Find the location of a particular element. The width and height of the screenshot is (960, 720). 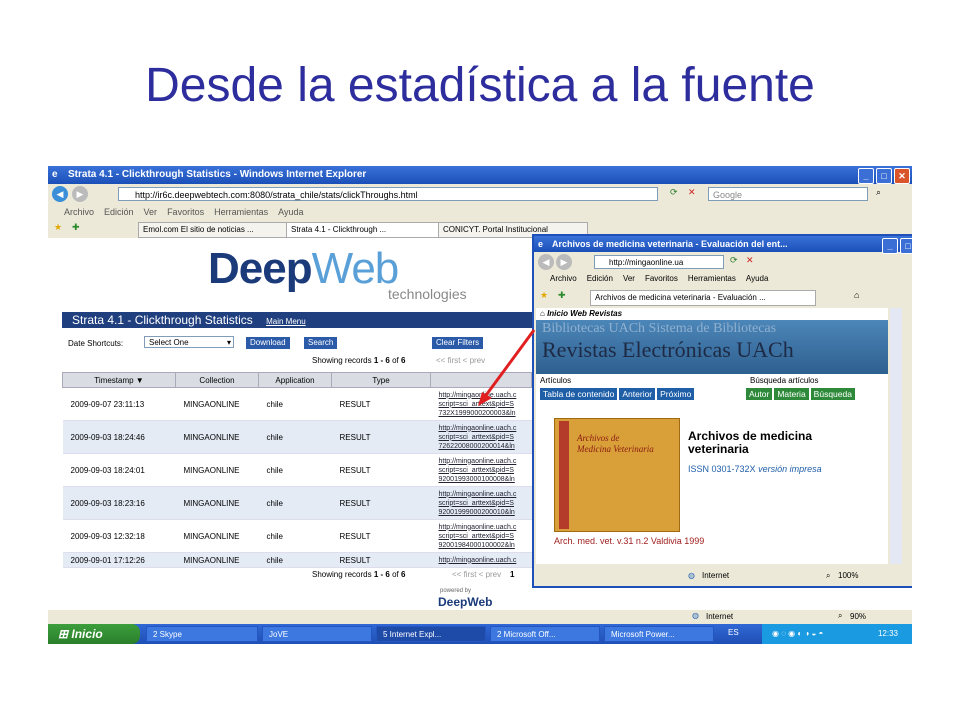

popup-menu-herramientas: Herramientas is located at coordinates (712, 279).